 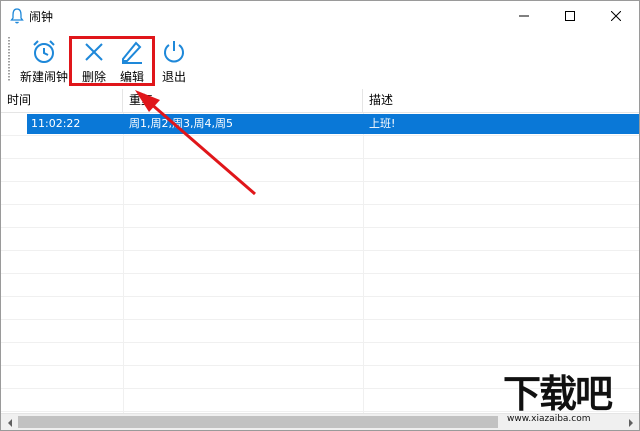 I want to click on cell-description: 上班!, so click(x=382, y=123).